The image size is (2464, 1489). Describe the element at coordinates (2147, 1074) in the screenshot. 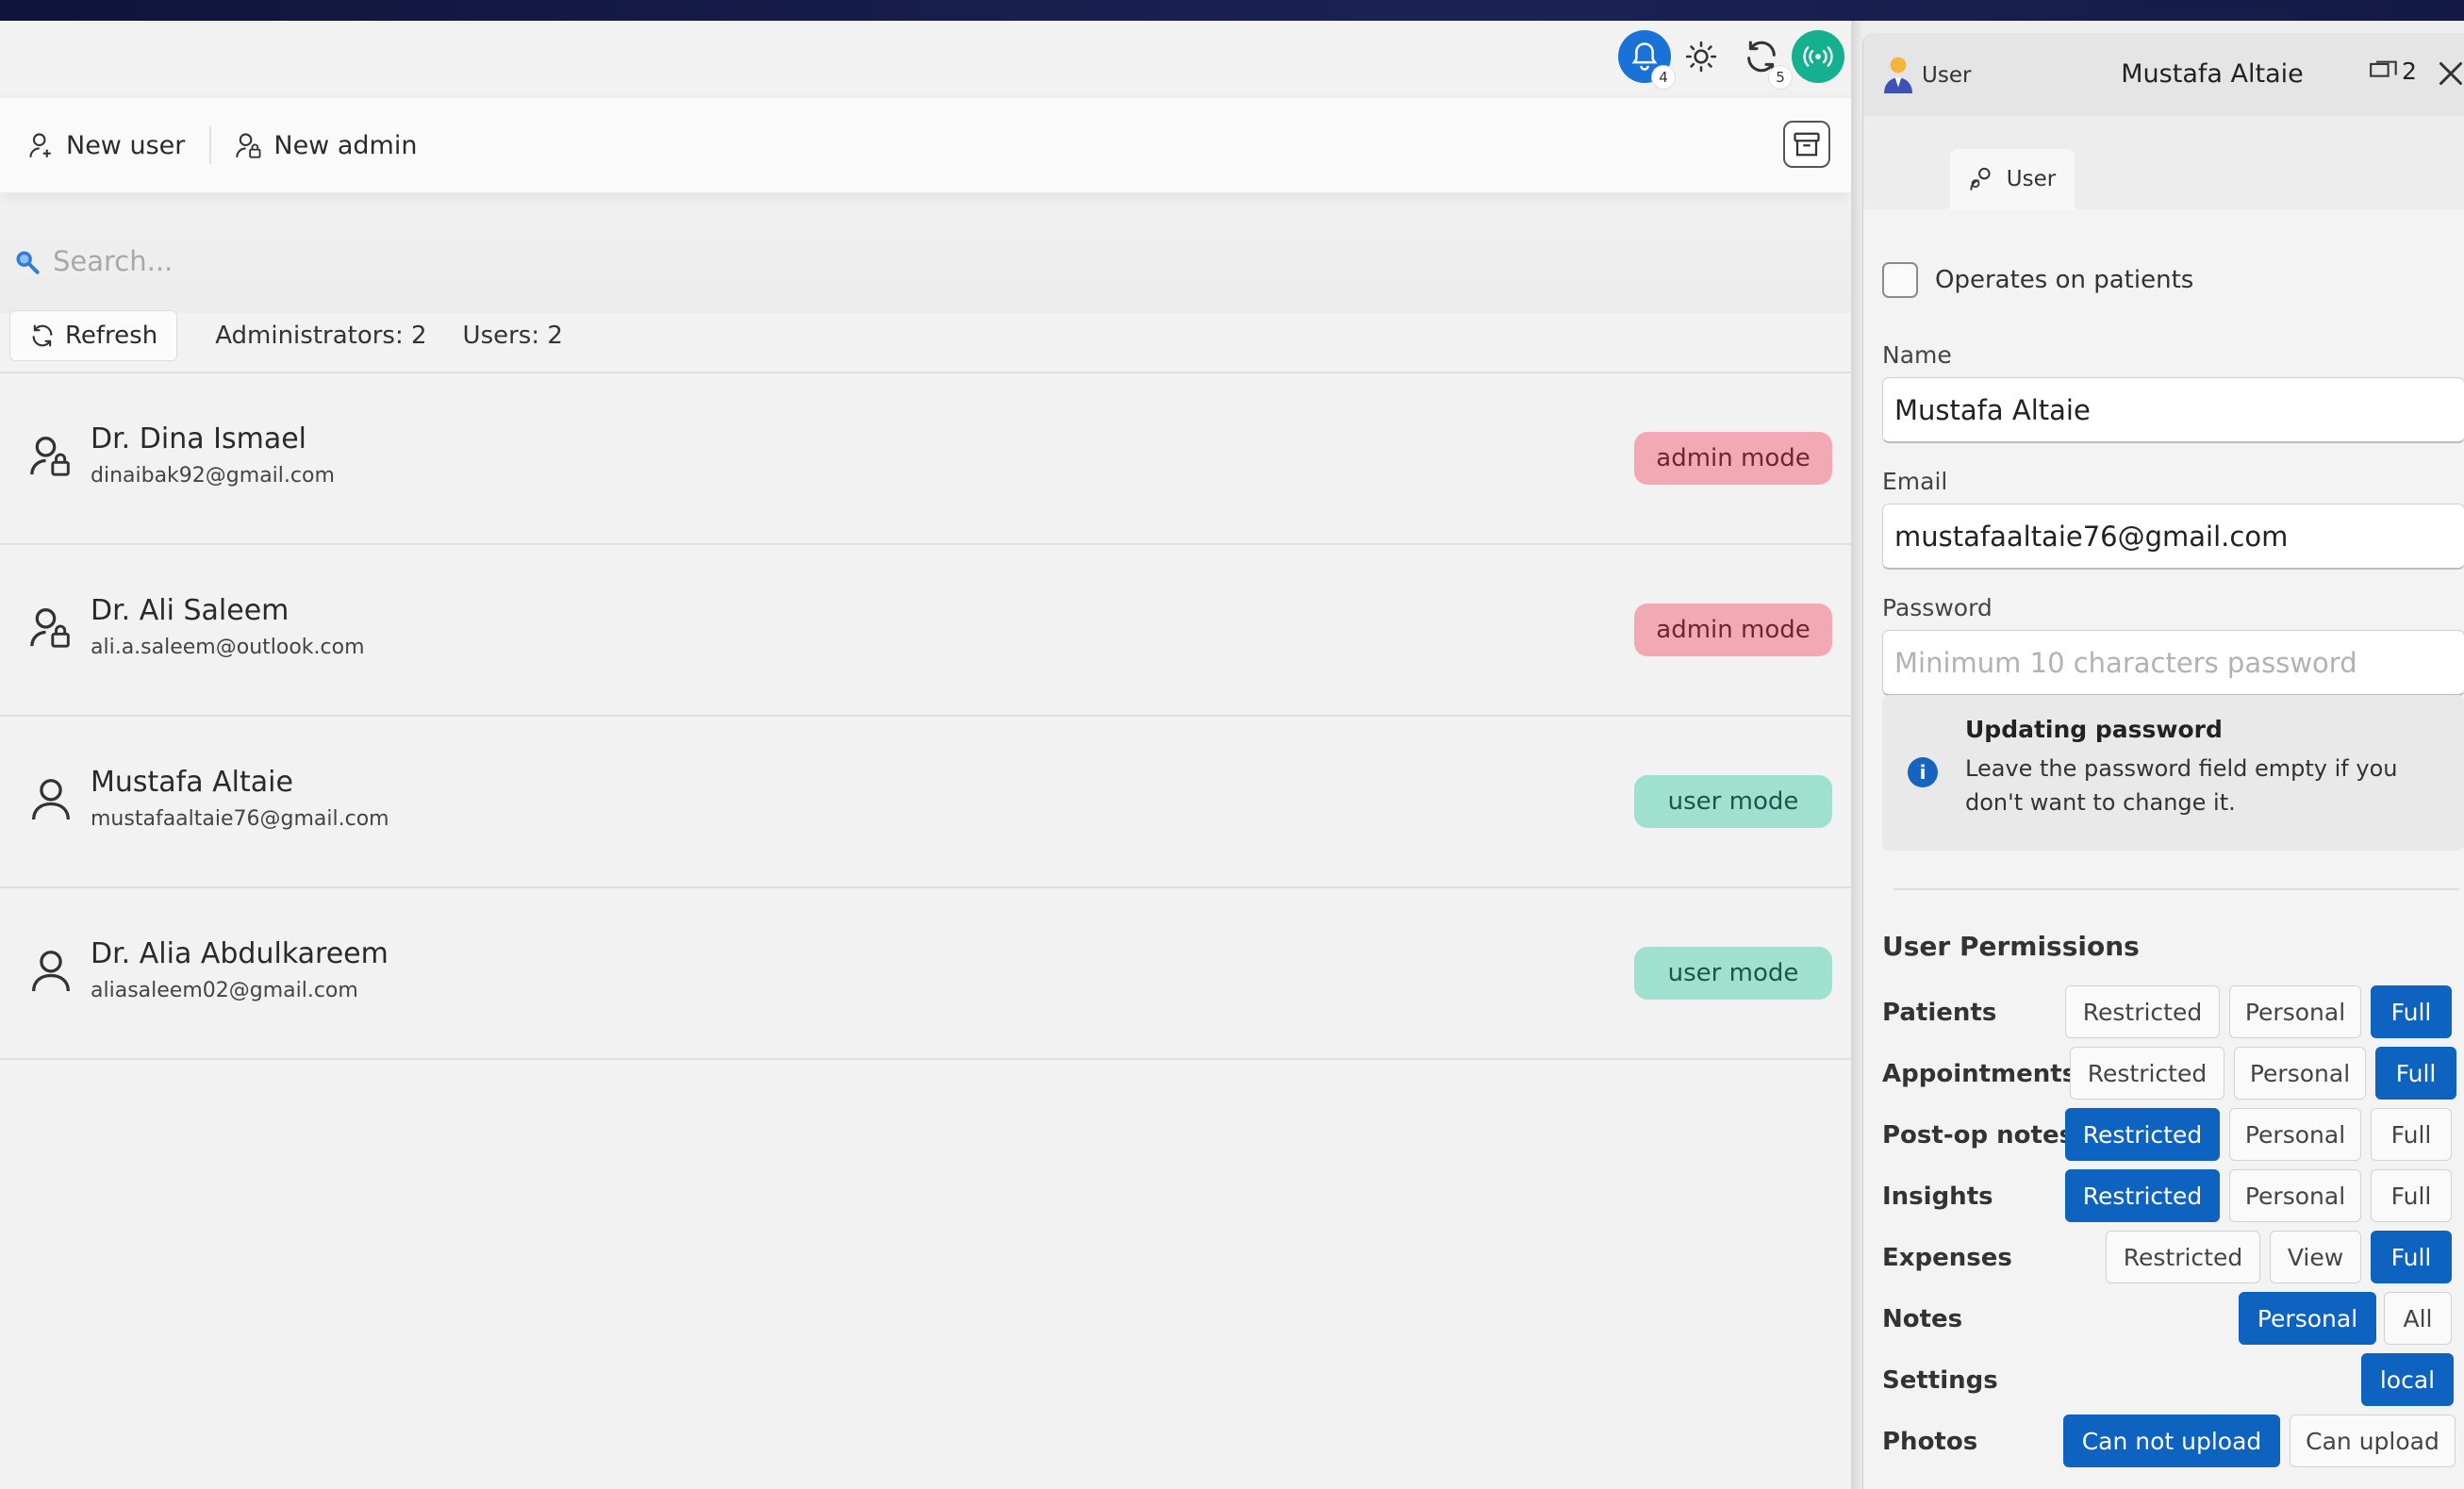

I see `appointments-restricted-option: Restricted` at that location.